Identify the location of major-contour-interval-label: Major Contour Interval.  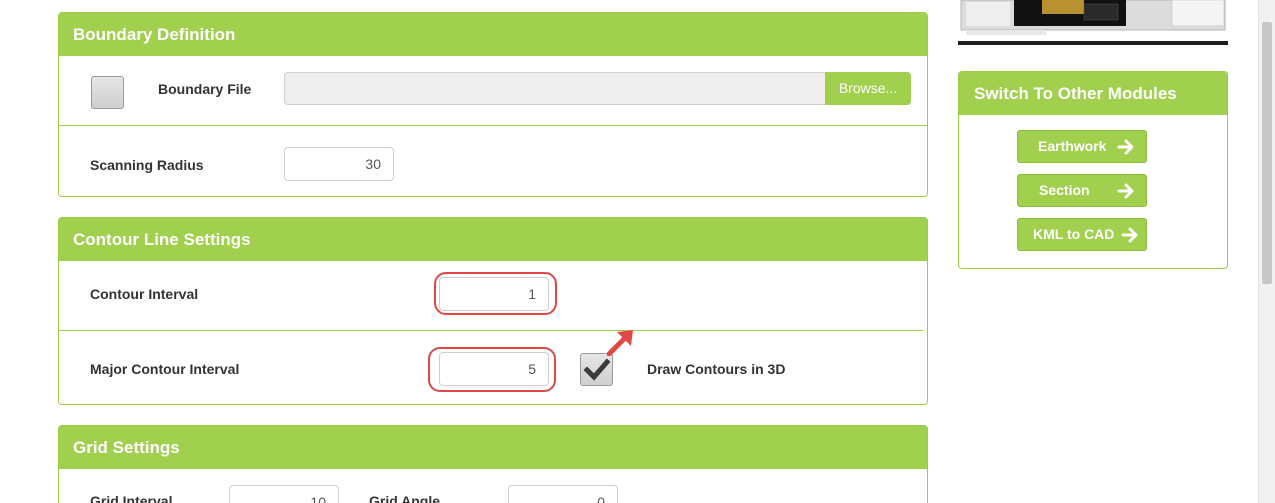
(165, 369).